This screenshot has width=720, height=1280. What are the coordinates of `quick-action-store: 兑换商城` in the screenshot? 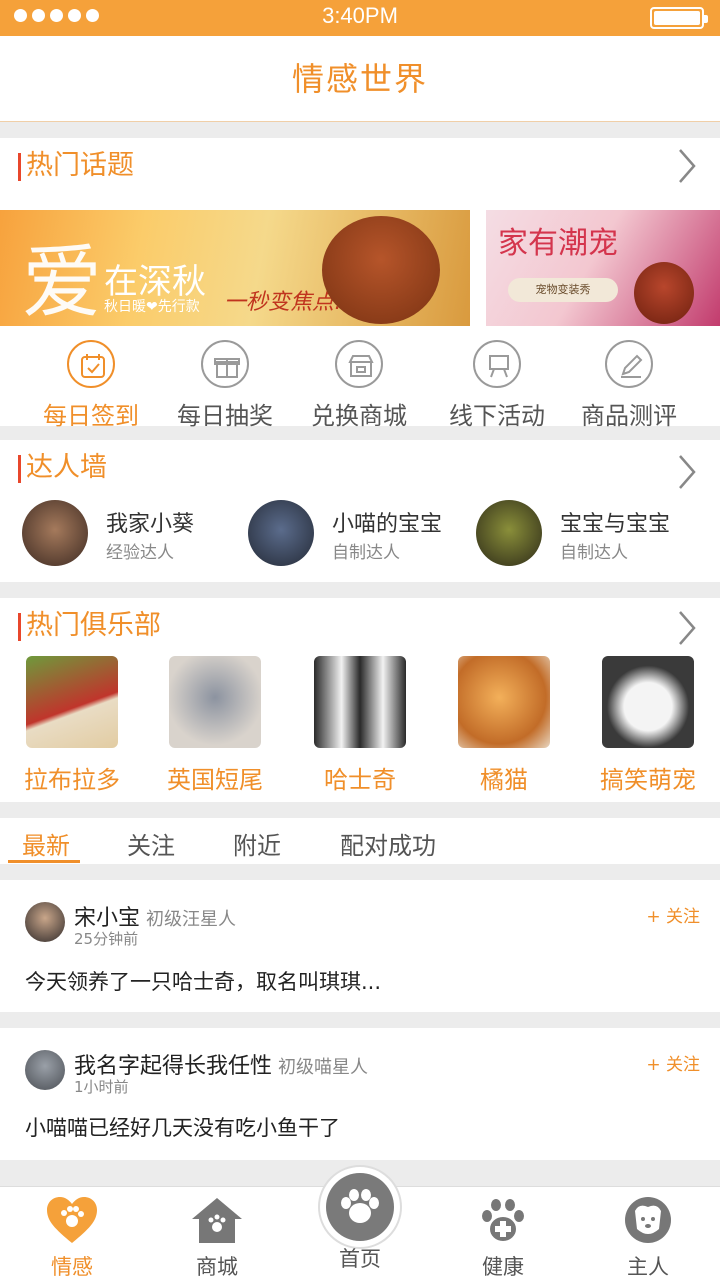 It's located at (359, 385).